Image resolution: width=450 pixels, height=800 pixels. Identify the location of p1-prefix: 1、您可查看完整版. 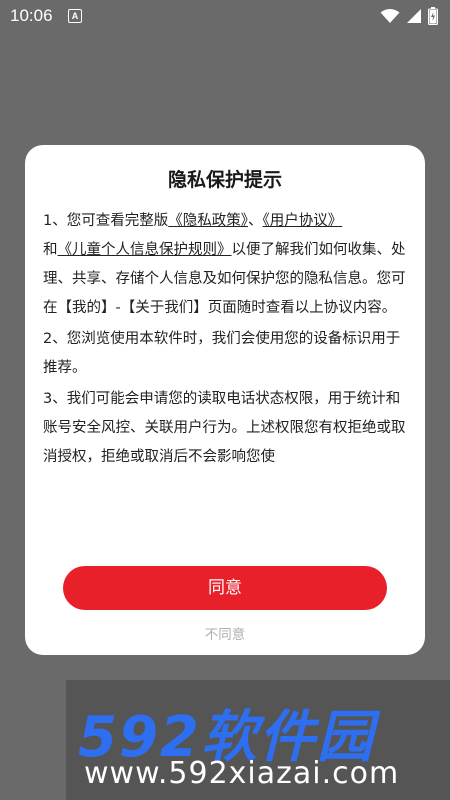
(106, 221).